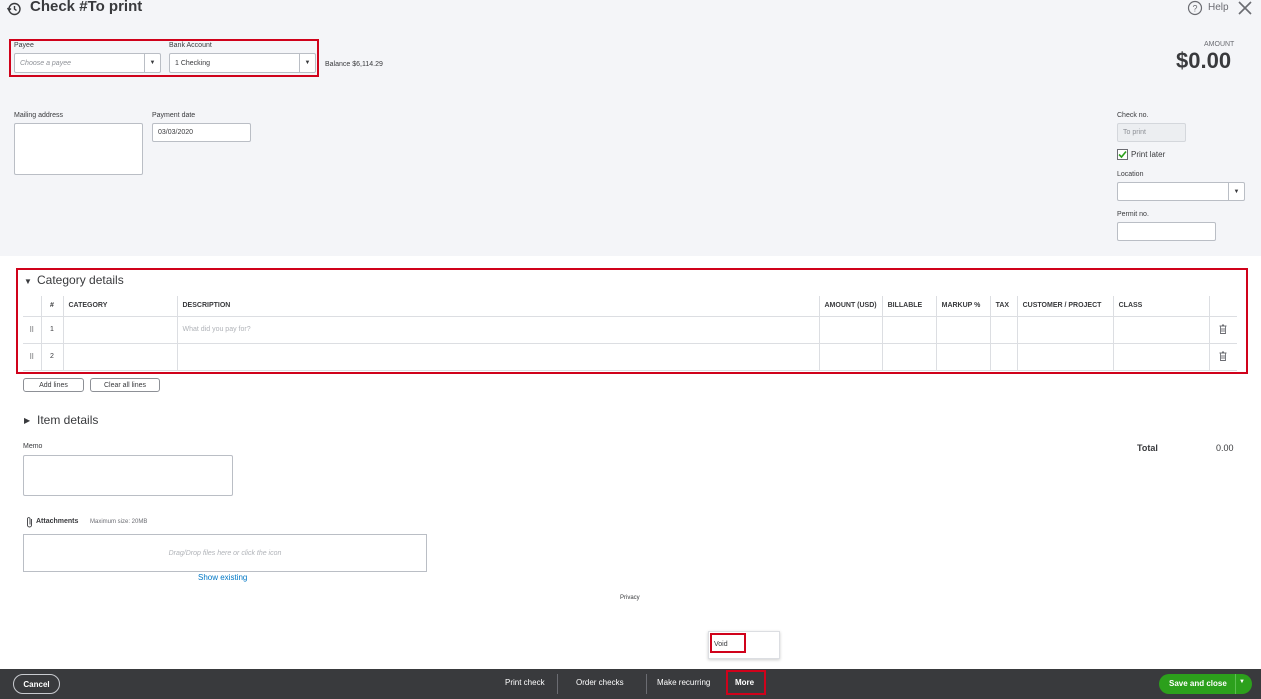 Image resolution: width=1261 pixels, height=699 pixels. I want to click on column-header-description: DESCRIPTION, so click(497, 306).